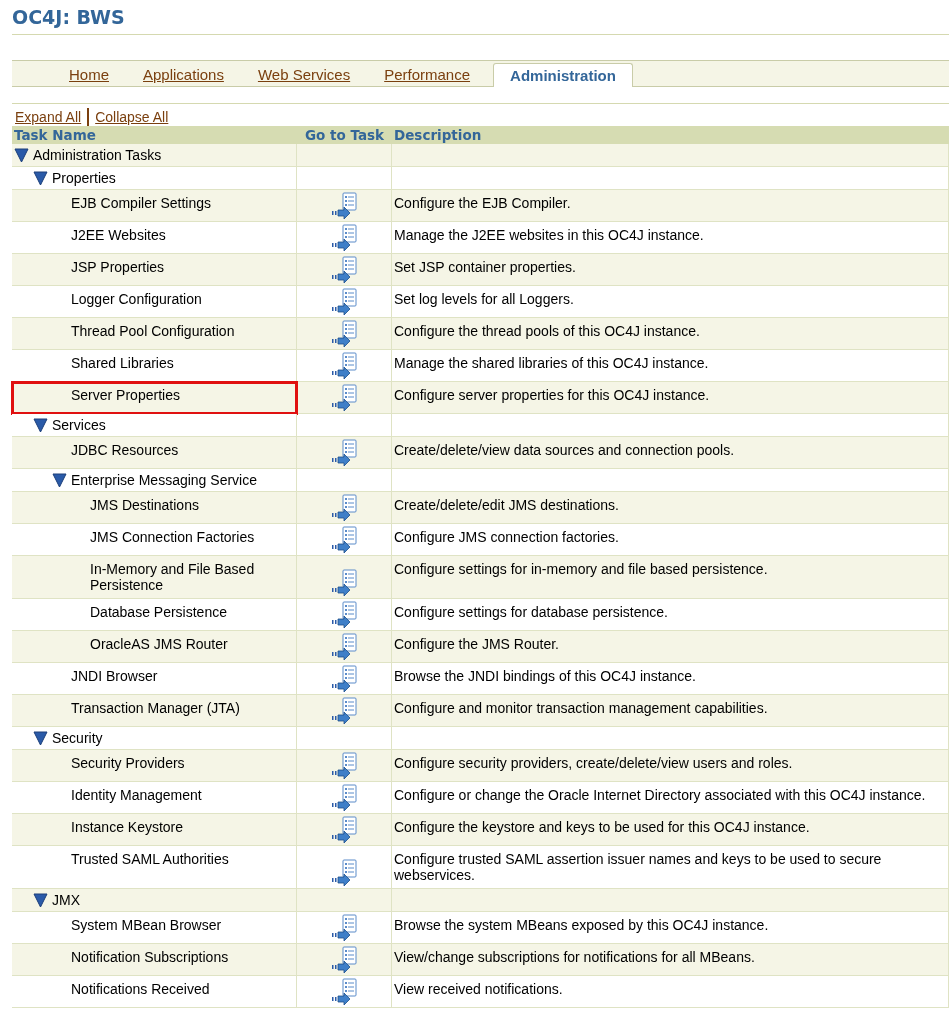 This screenshot has height=1012, width=949. What do you see at coordinates (154, 992) in the screenshot?
I see `task-name-cell: Notifications Received` at bounding box center [154, 992].